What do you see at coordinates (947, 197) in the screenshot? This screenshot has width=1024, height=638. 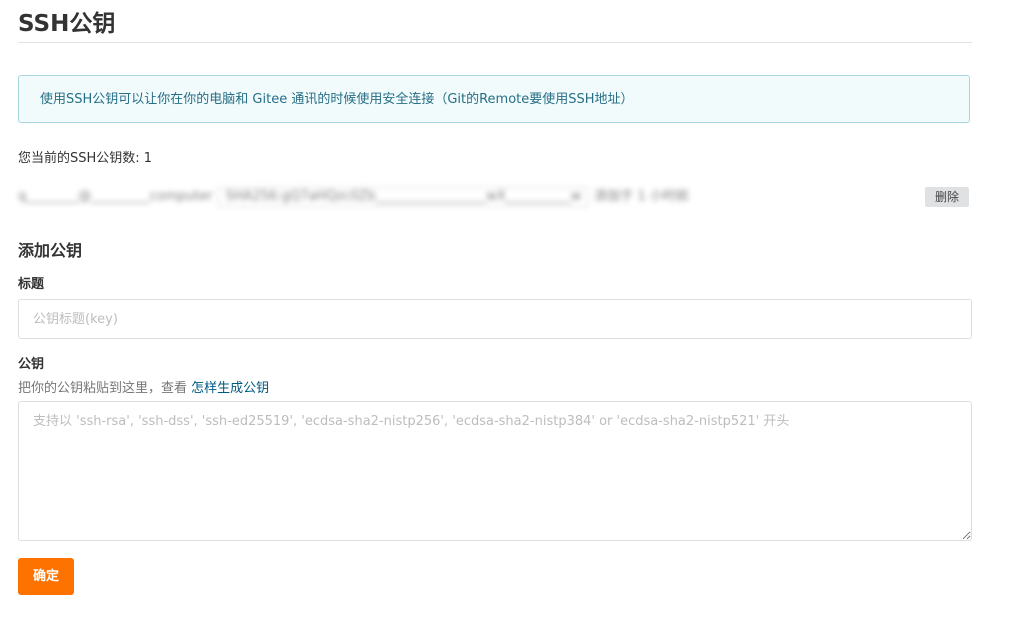 I see `delete-key-button: 删除` at bounding box center [947, 197].